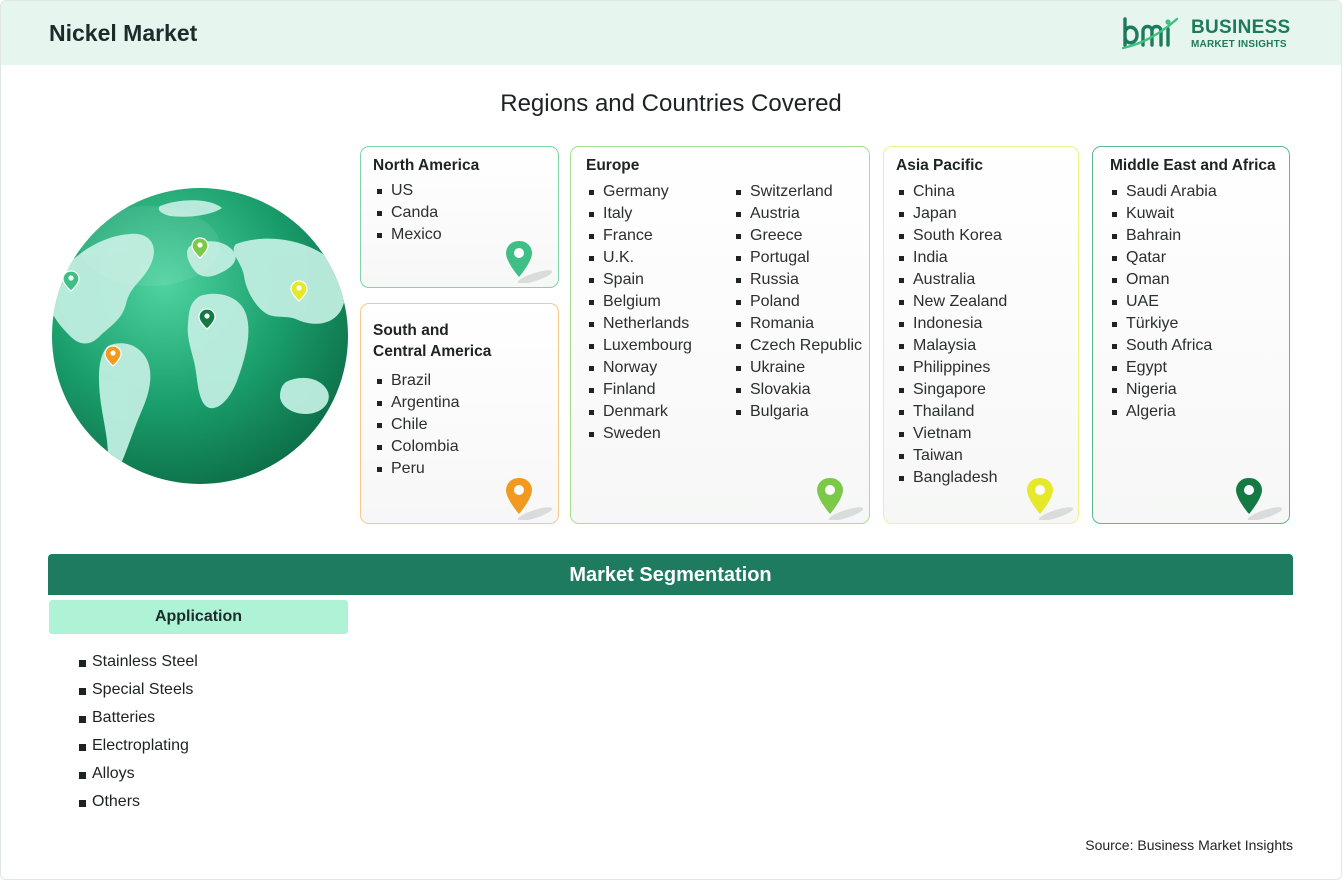  Describe the element at coordinates (952, 302) in the screenshot. I see `country-item: New Zealand` at that location.